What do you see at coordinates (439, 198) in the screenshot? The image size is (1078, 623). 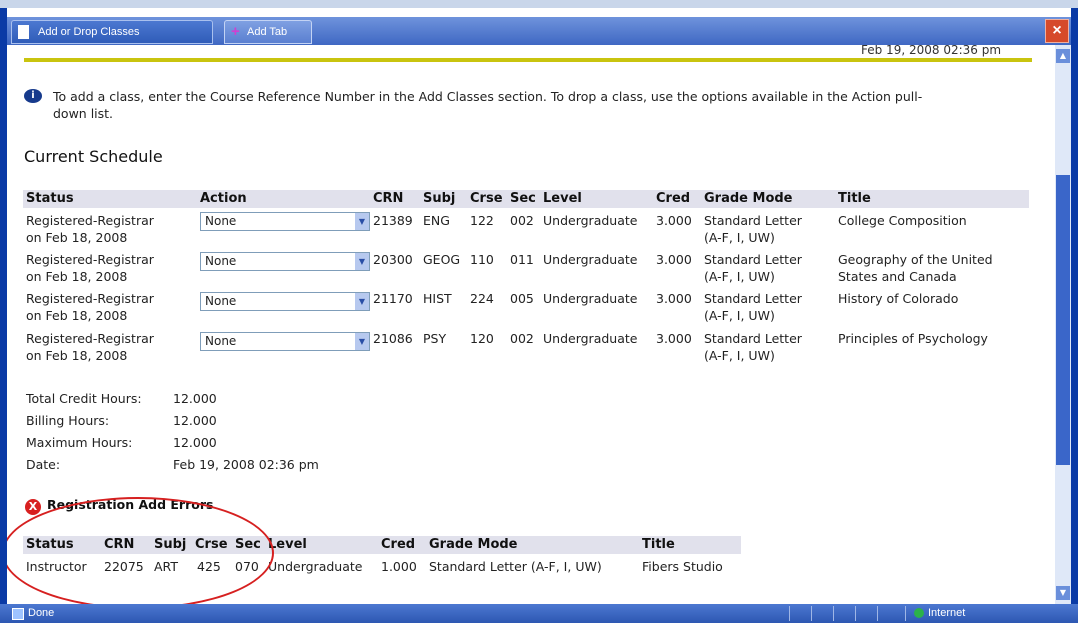 I see `col-subj: Subj` at bounding box center [439, 198].